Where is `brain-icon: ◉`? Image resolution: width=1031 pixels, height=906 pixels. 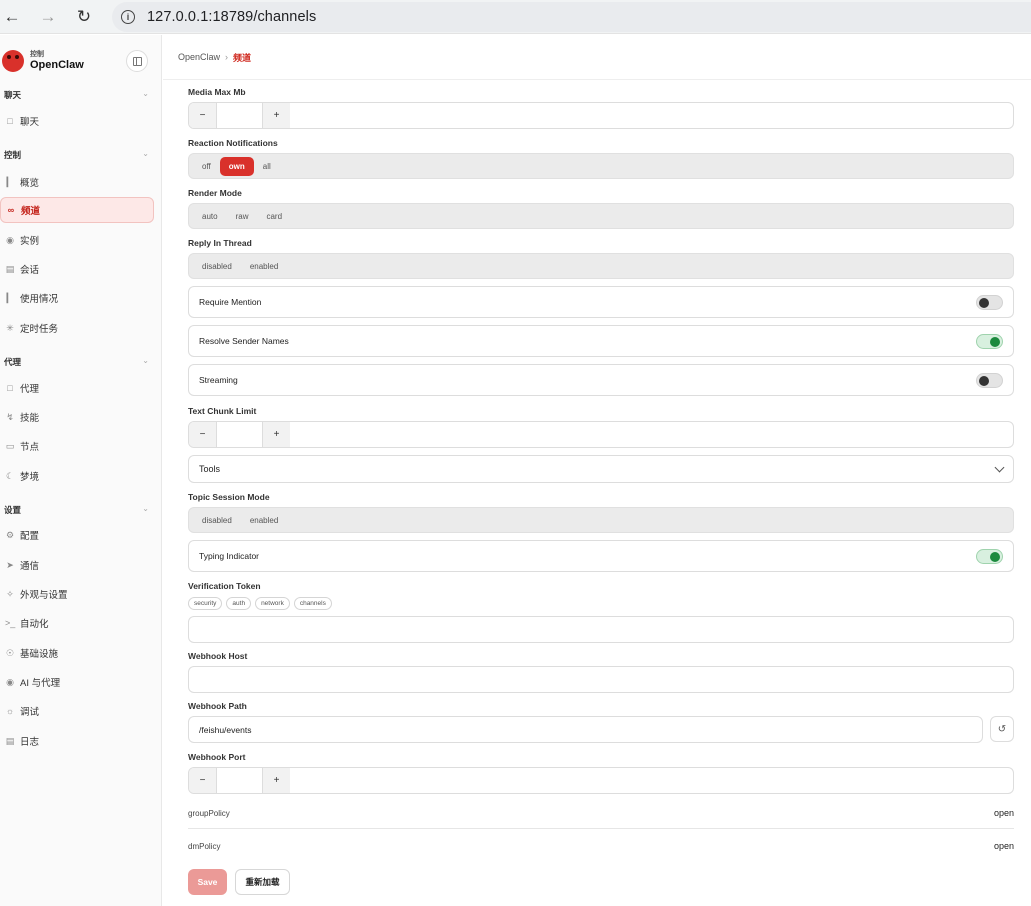 brain-icon: ◉ is located at coordinates (10, 681).